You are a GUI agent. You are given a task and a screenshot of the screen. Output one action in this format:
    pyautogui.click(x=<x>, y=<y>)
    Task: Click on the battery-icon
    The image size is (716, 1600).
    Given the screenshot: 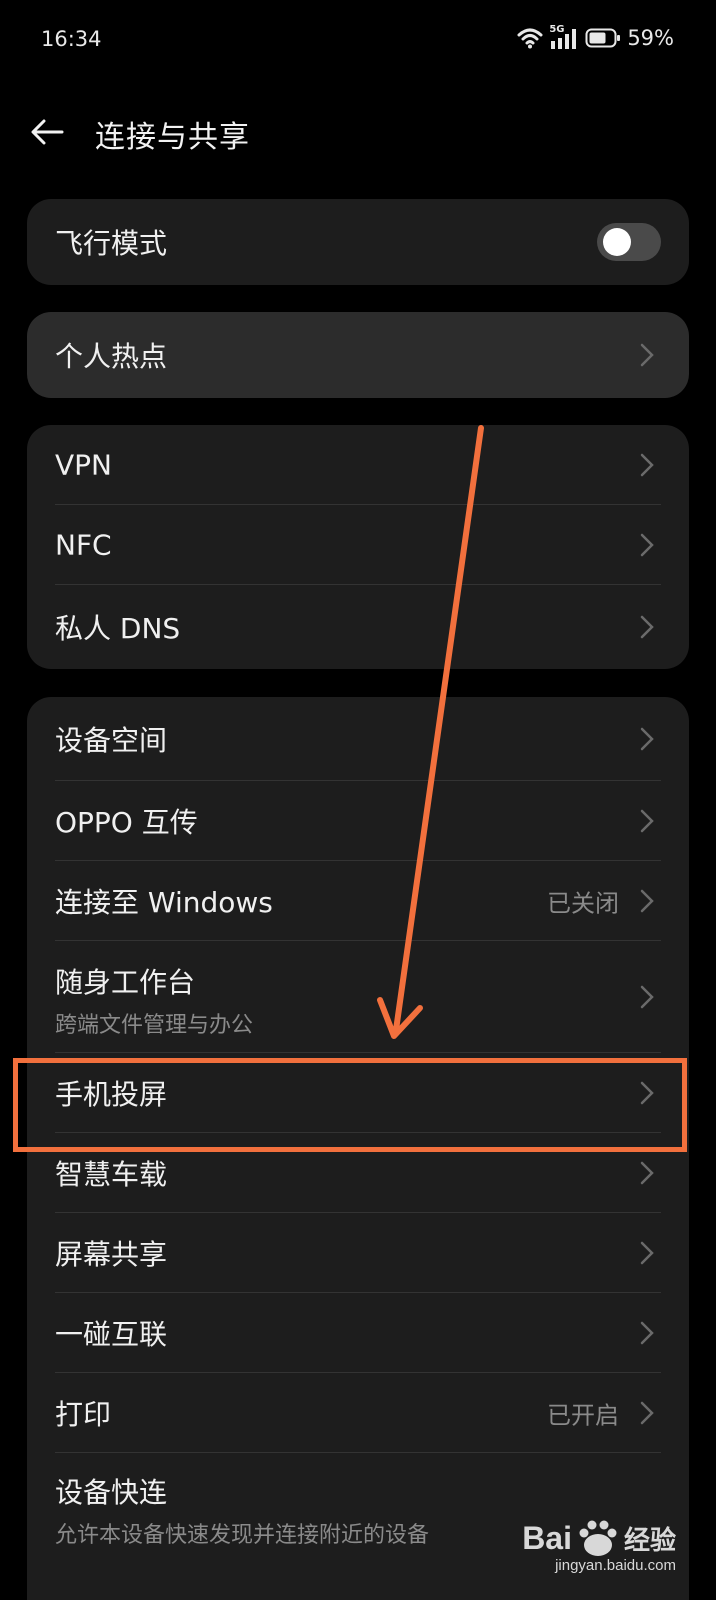 What is the action you would take?
    pyautogui.click(x=603, y=38)
    